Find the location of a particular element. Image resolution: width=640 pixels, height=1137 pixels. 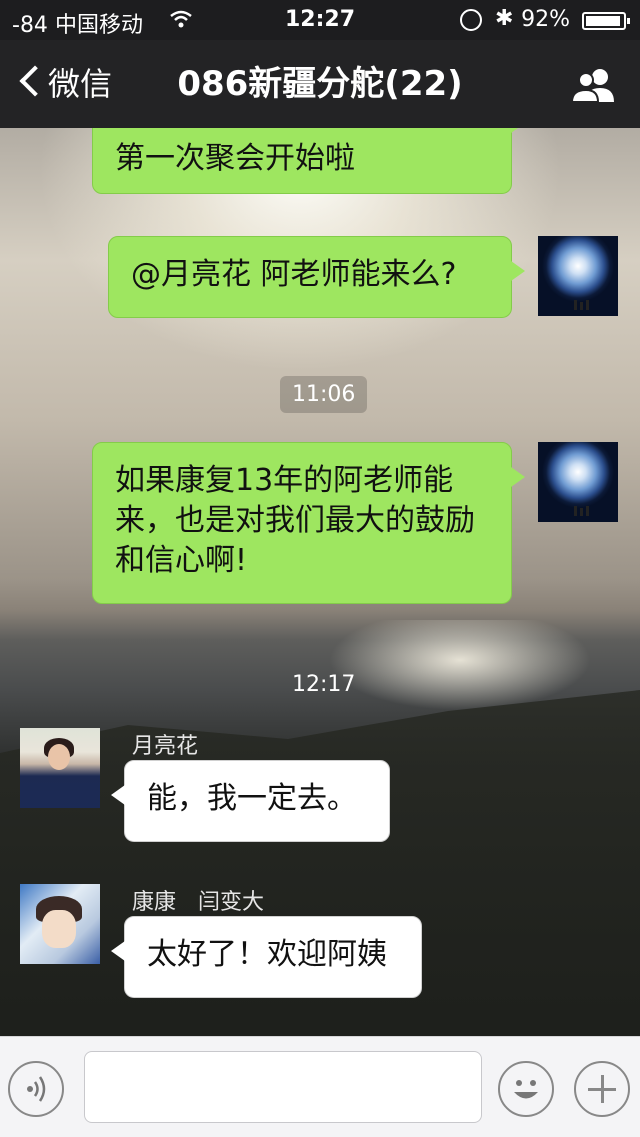

chat-title: 086新疆分舵(22) is located at coordinates (320, 84).